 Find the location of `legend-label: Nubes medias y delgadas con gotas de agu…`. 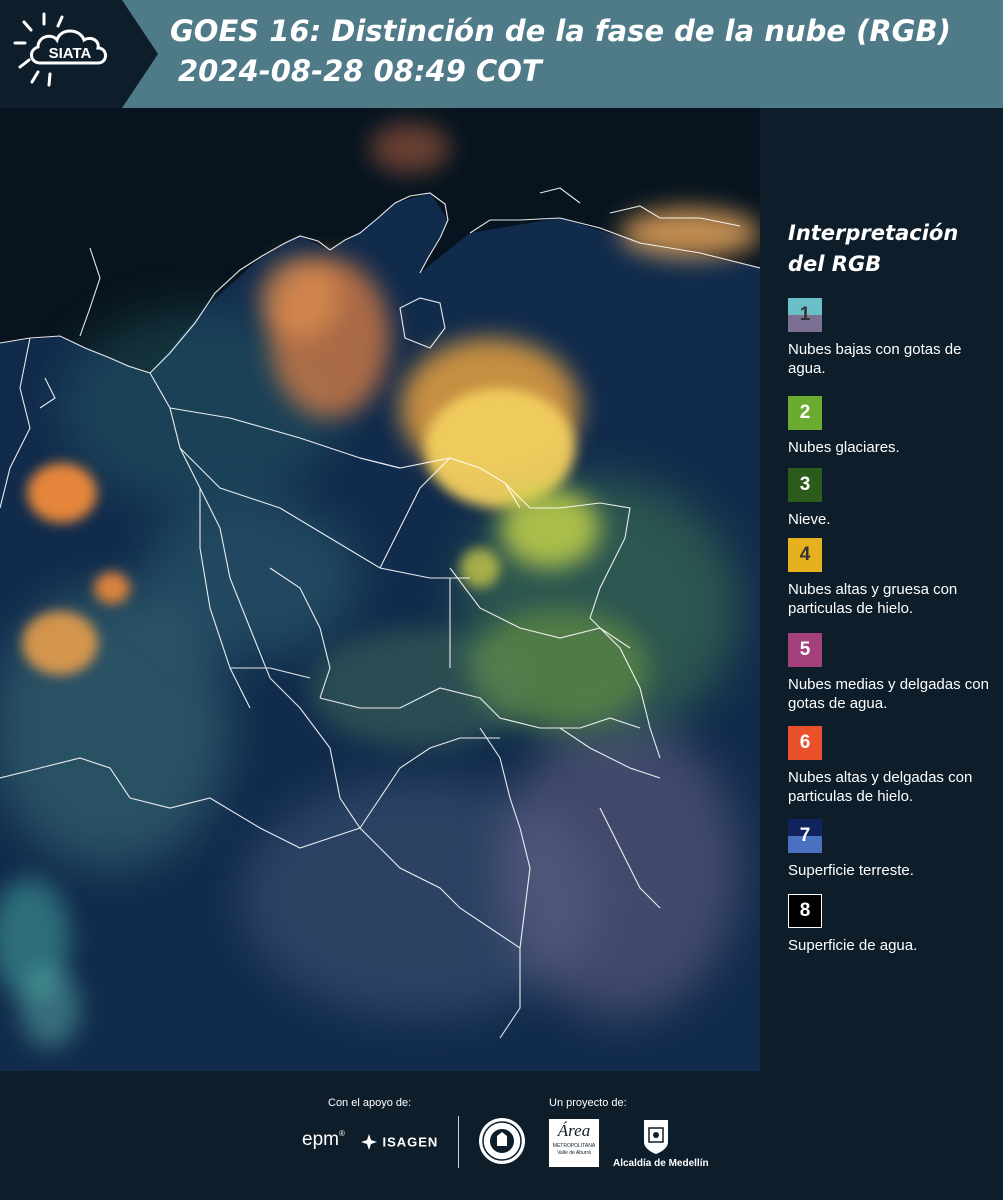

legend-label: Nubes medias y delgadas con gotas de agu… is located at coordinates (888, 694).